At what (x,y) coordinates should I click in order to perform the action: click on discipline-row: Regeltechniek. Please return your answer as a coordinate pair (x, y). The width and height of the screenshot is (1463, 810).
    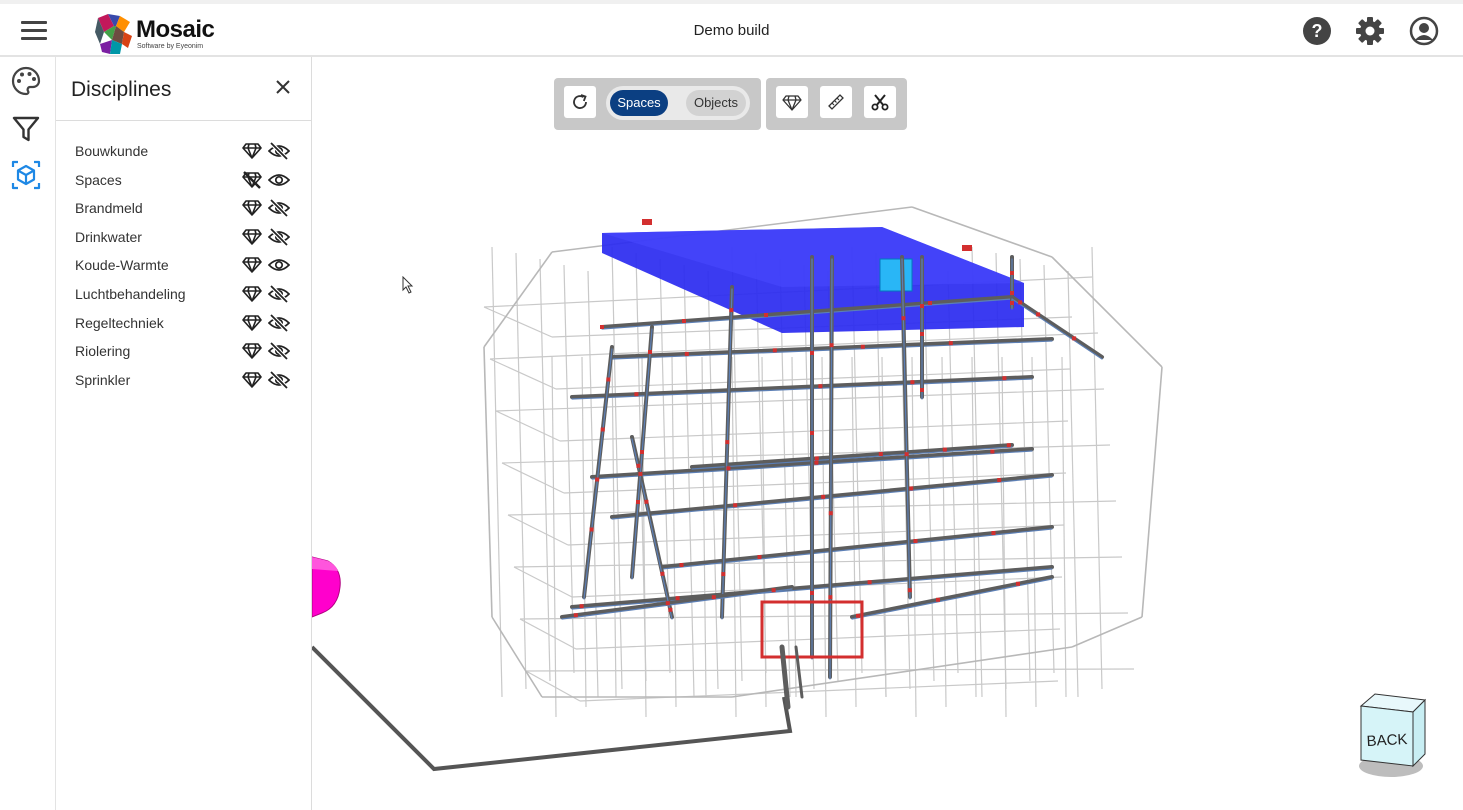
    Looking at the image, I should click on (183, 323).